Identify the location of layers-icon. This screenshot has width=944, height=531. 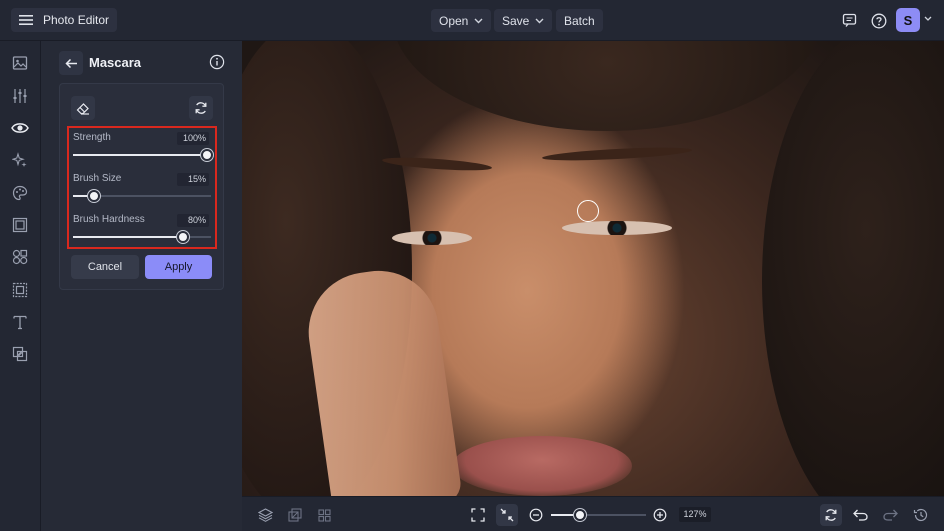
(265, 515).